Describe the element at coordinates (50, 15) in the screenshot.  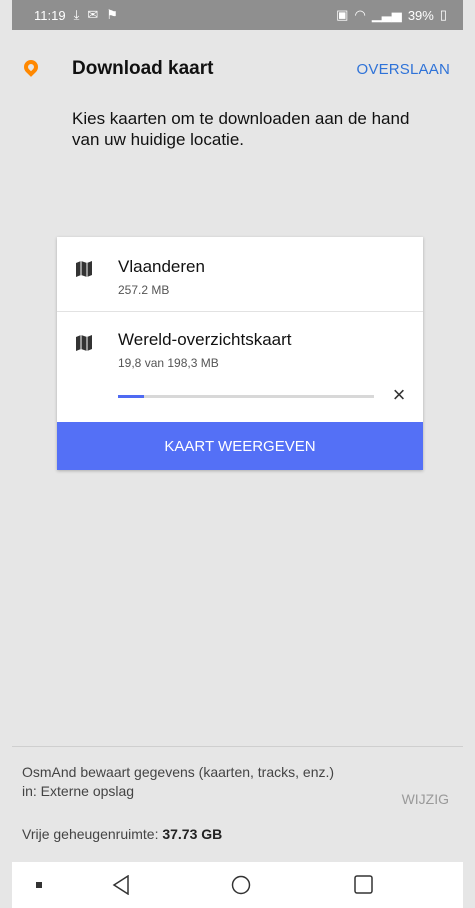
I see `status-time: 11:19` at that location.